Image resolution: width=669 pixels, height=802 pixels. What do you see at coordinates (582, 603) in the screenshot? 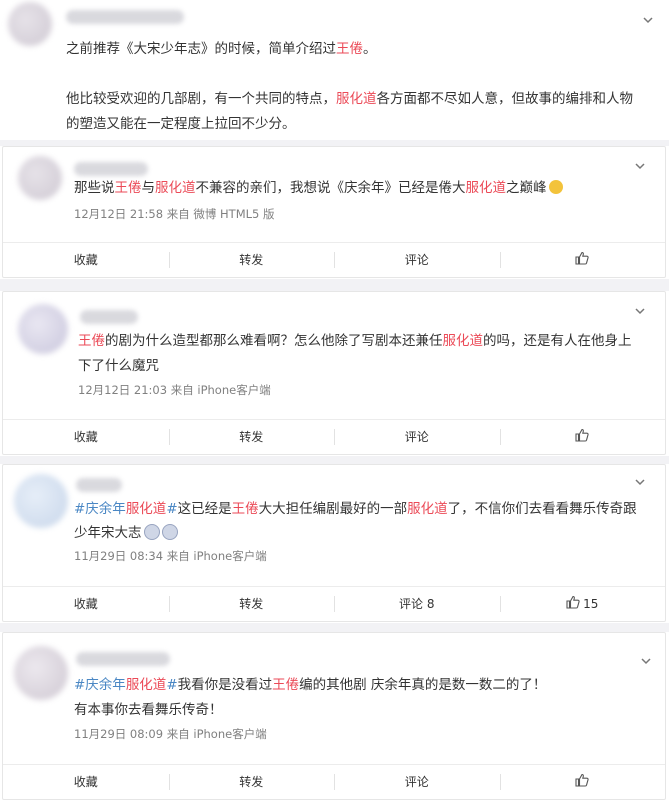
I see `like-button: 15` at bounding box center [582, 603].